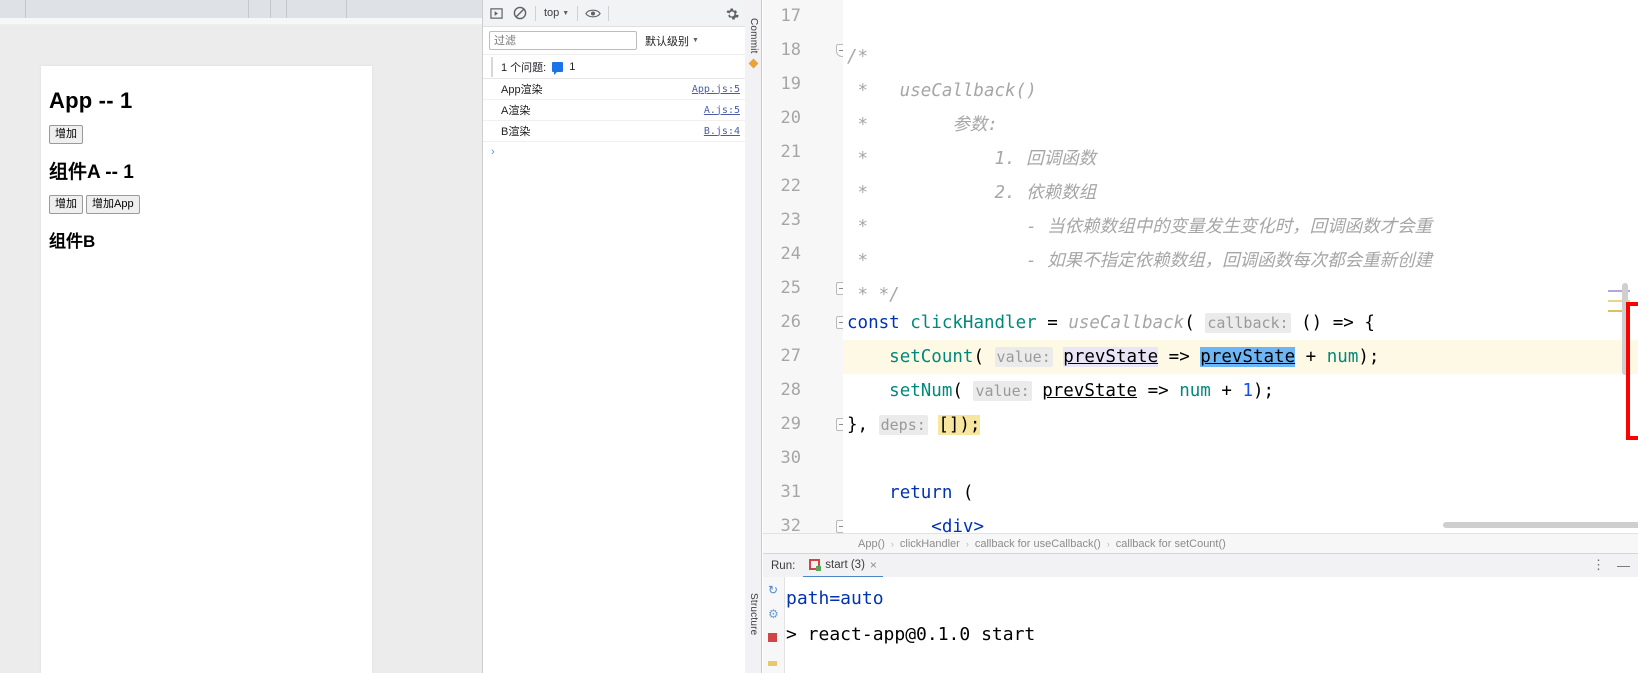 This screenshot has width=1638, height=673. I want to click on line-number: 25, so click(790, 288).